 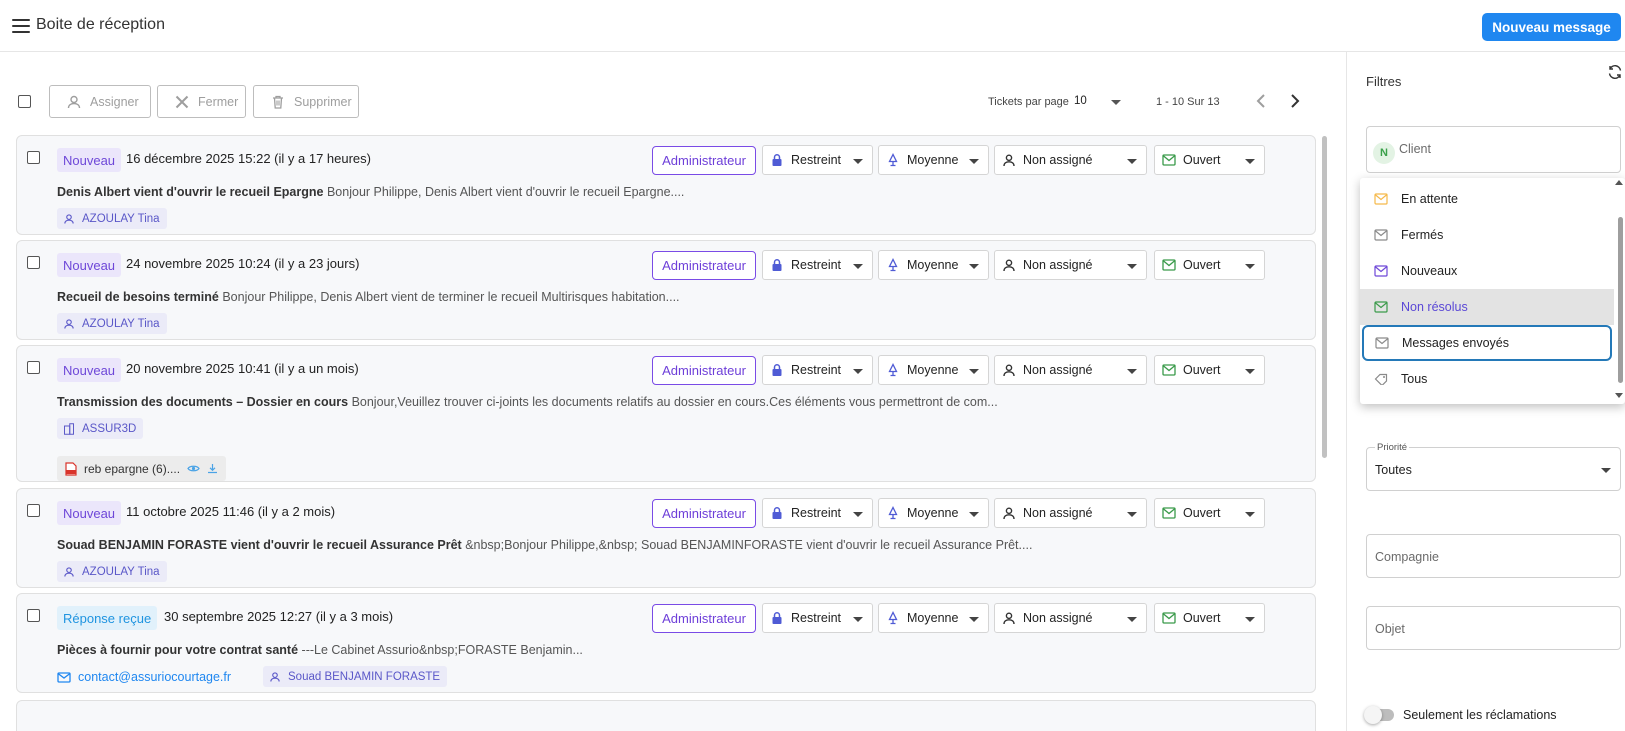 I want to click on client-placeholder: Client, so click(x=1415, y=149).